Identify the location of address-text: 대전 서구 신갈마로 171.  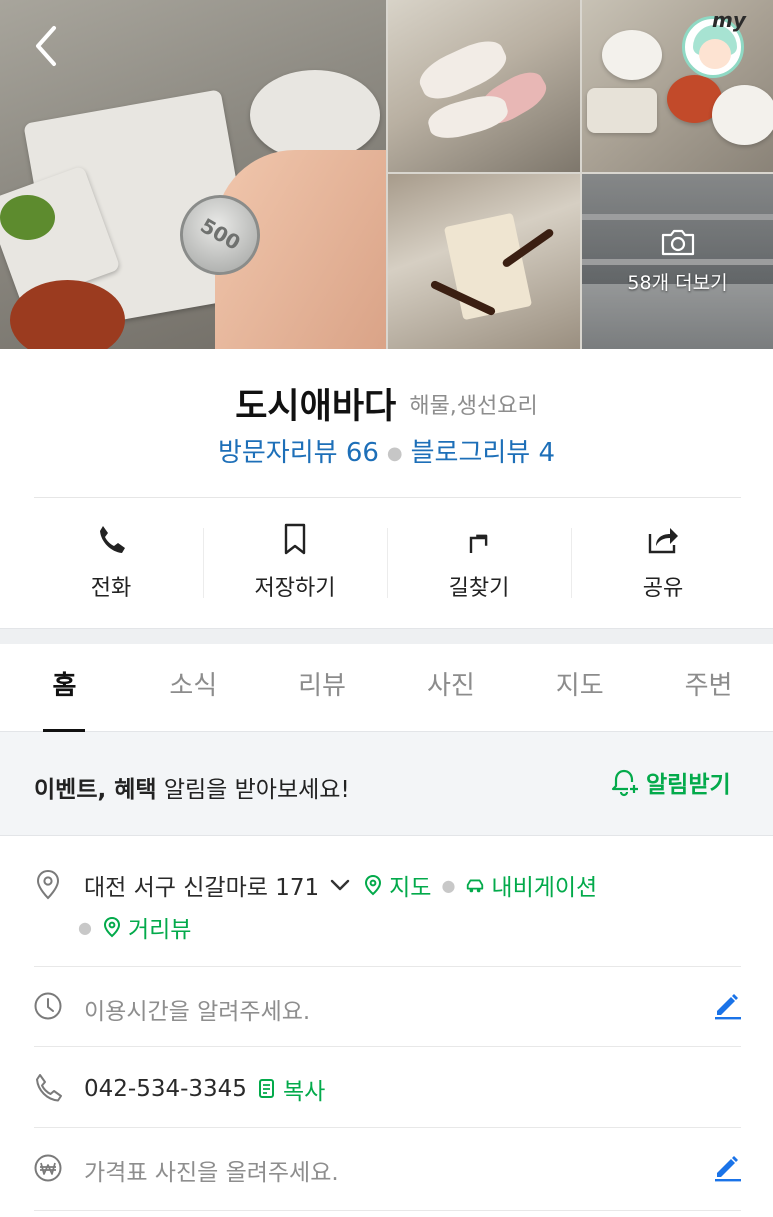
(201, 885).